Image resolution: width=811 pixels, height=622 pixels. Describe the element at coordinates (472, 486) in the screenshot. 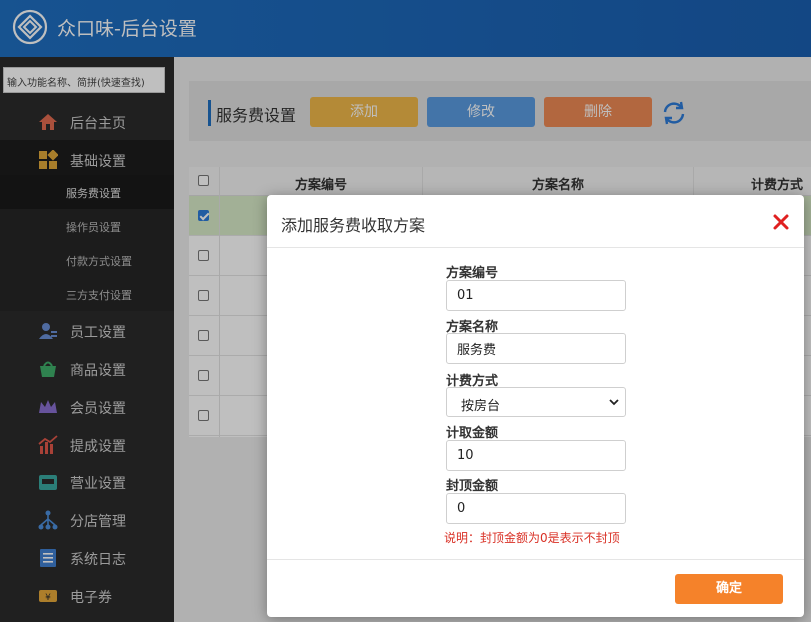

I see `field-label: 封顶金额` at that location.